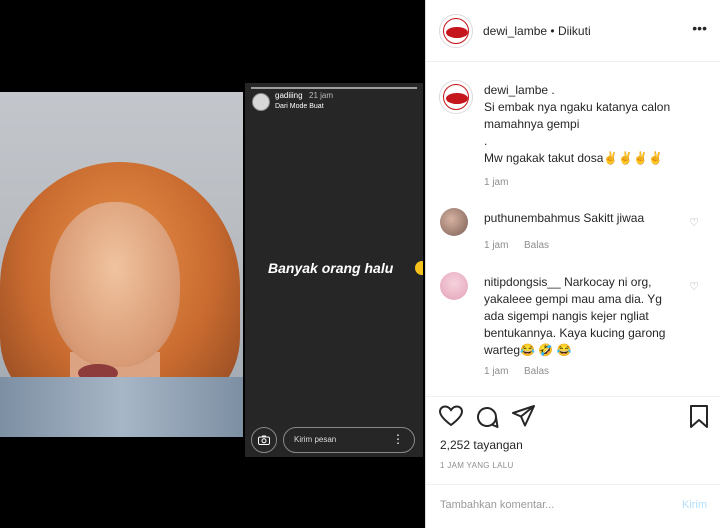  Describe the element at coordinates (331, 268) in the screenshot. I see `story-text: Banyak orang halu` at that location.